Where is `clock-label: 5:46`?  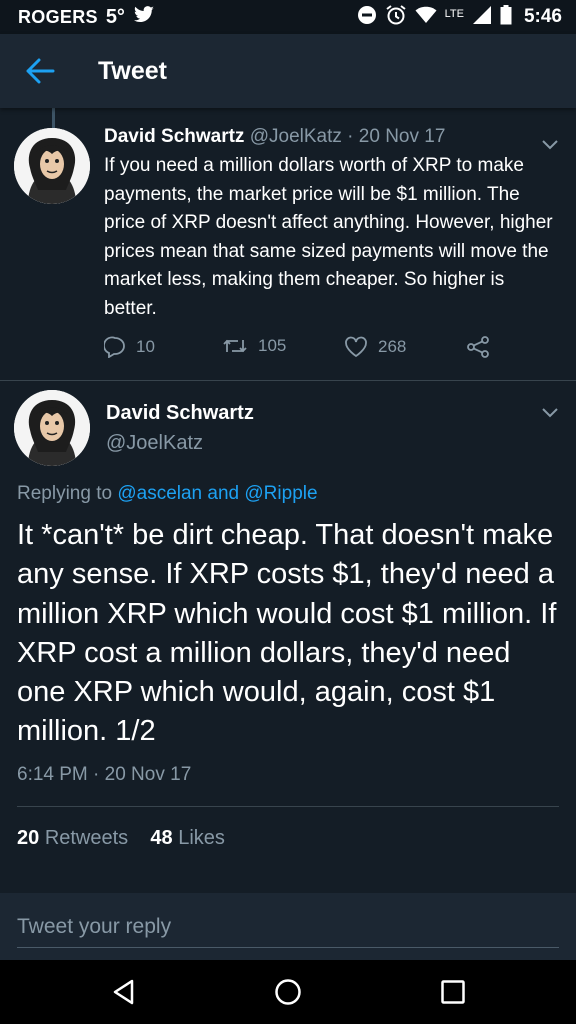 clock-label: 5:46 is located at coordinates (542, 16).